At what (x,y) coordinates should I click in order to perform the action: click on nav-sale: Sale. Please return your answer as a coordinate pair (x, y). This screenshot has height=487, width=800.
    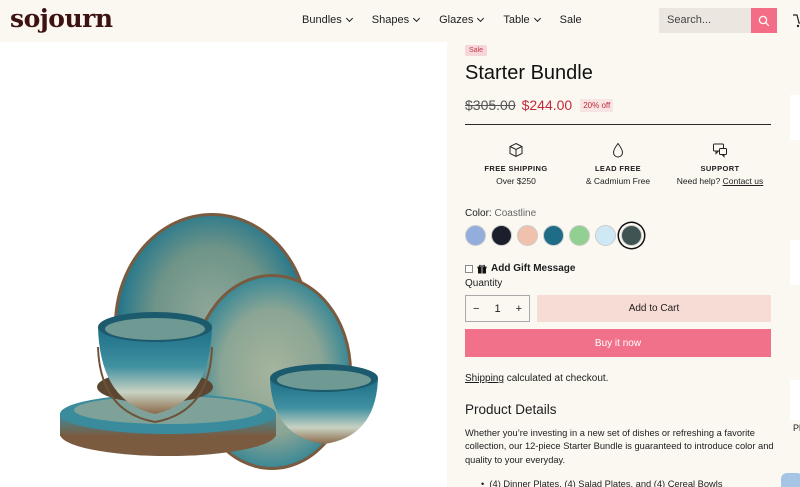
    Looking at the image, I should click on (571, 20).